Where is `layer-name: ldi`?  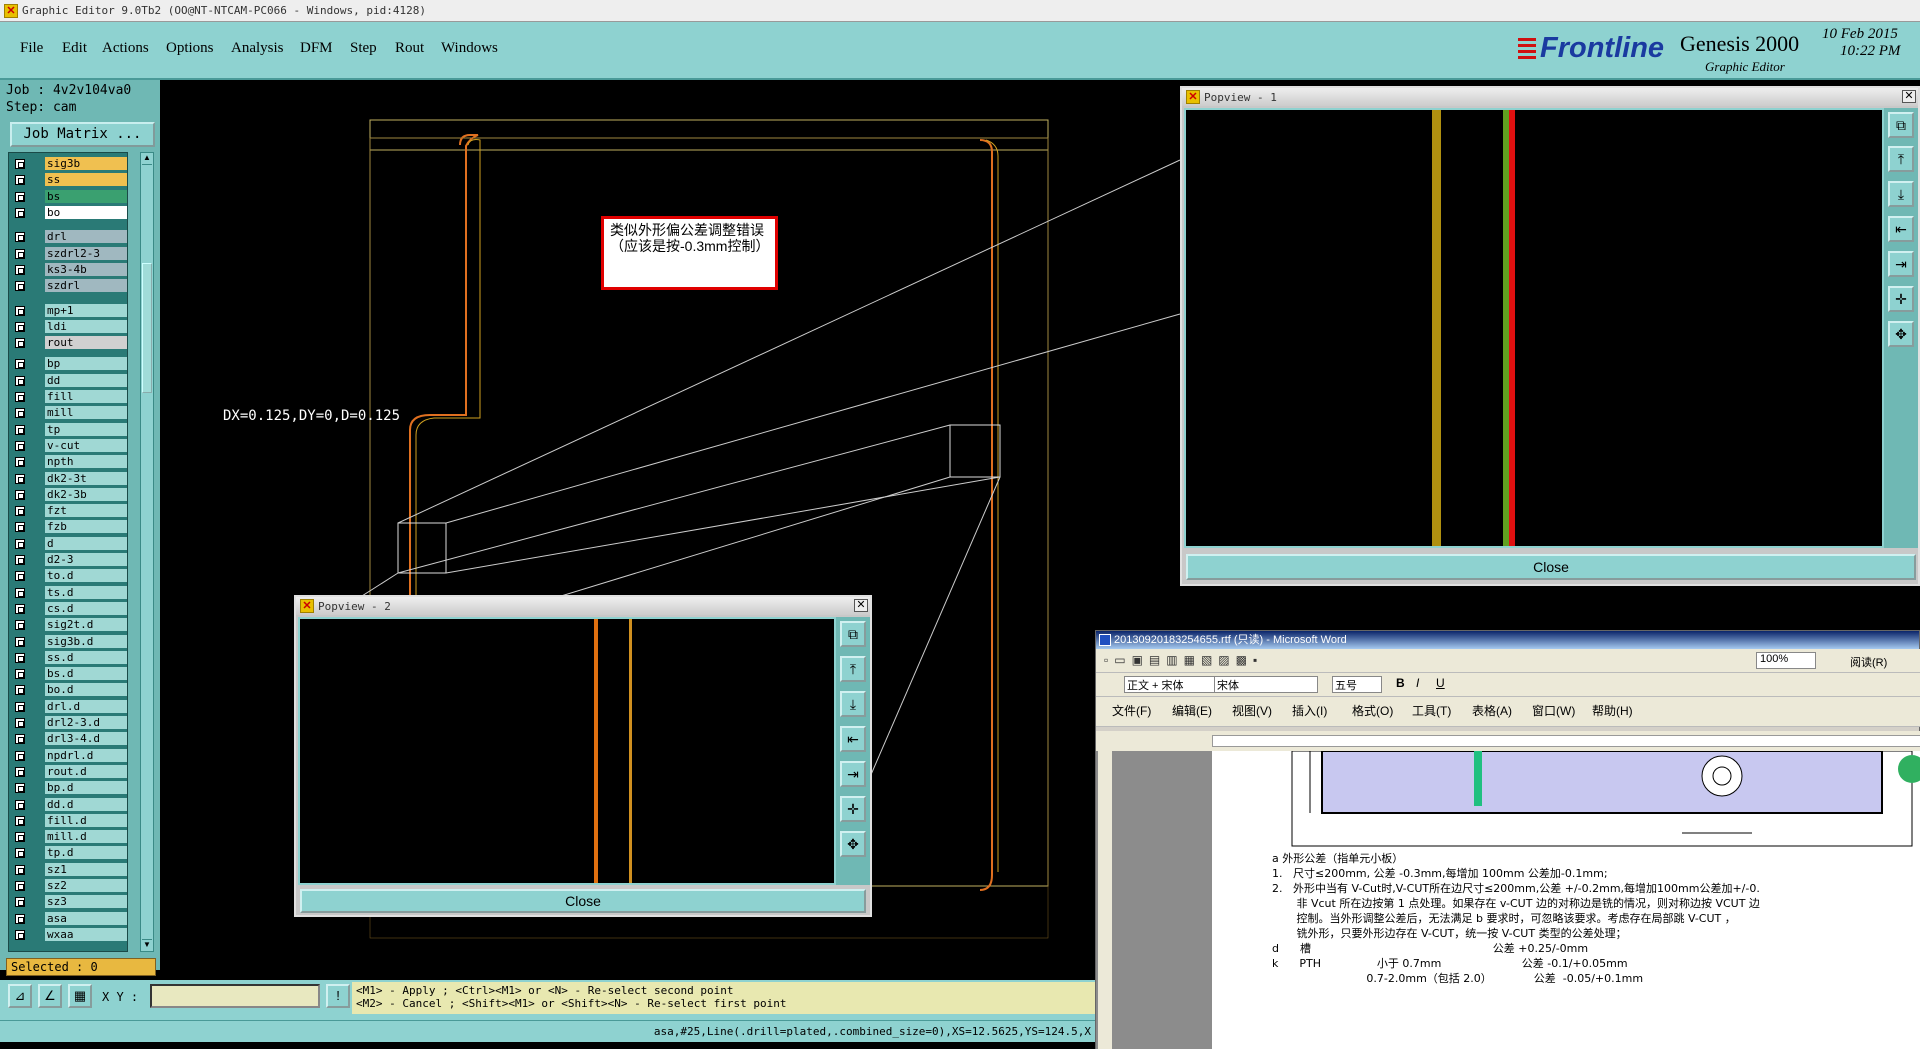
layer-name: ldi is located at coordinates (86, 326).